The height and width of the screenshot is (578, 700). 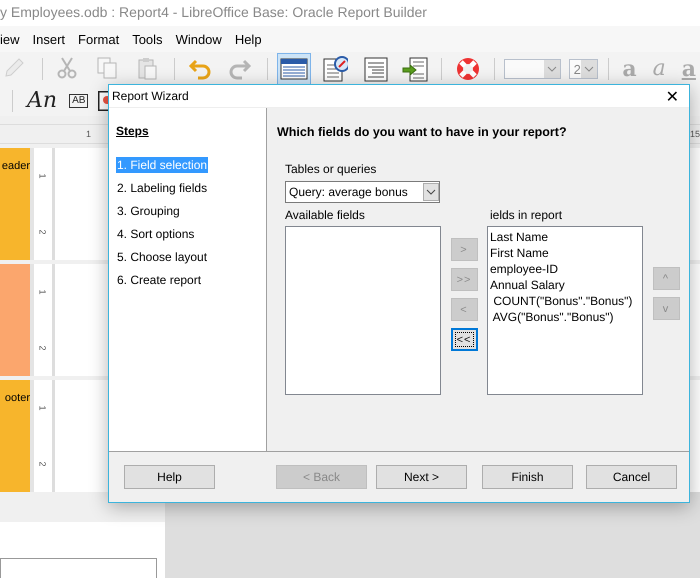 What do you see at coordinates (527, 477) in the screenshot?
I see `dialog-button: Finish` at bounding box center [527, 477].